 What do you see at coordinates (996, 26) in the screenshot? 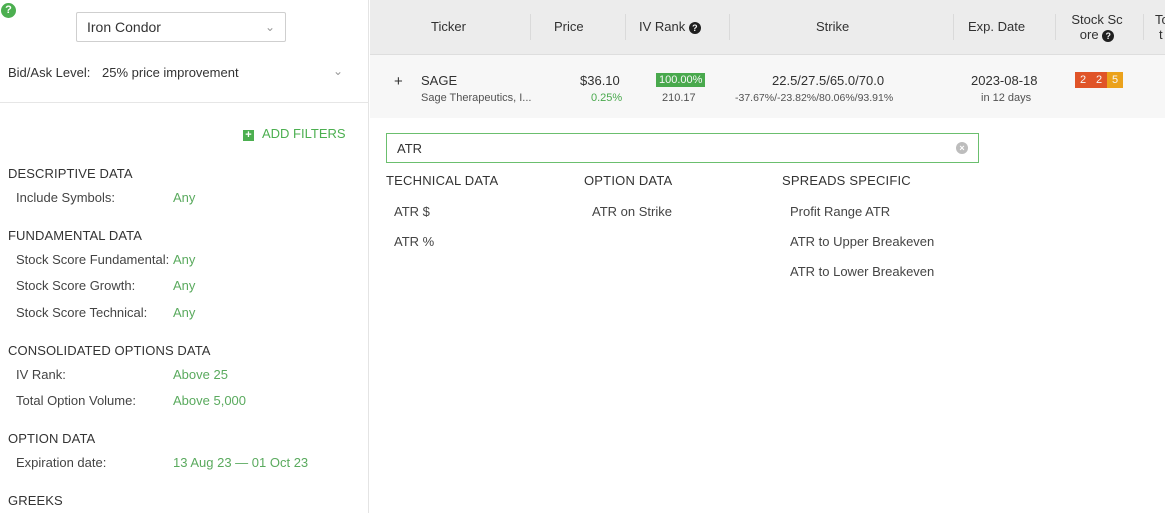
I see `column-header-exp-date: Exp. Date` at bounding box center [996, 26].